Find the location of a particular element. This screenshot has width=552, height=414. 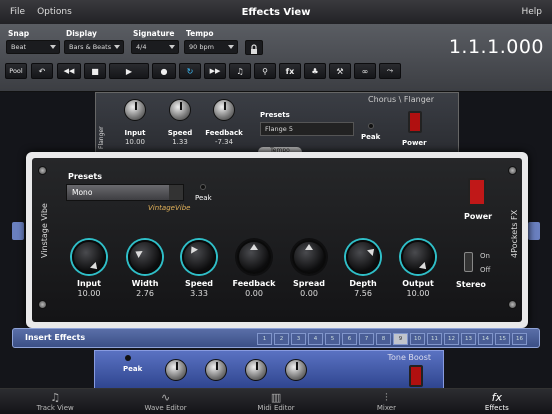

zoom-button: ⚲ is located at coordinates (265, 71).